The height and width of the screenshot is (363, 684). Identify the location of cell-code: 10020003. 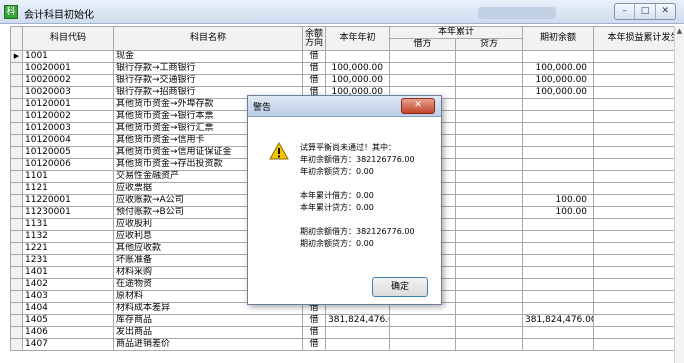
(68, 92).